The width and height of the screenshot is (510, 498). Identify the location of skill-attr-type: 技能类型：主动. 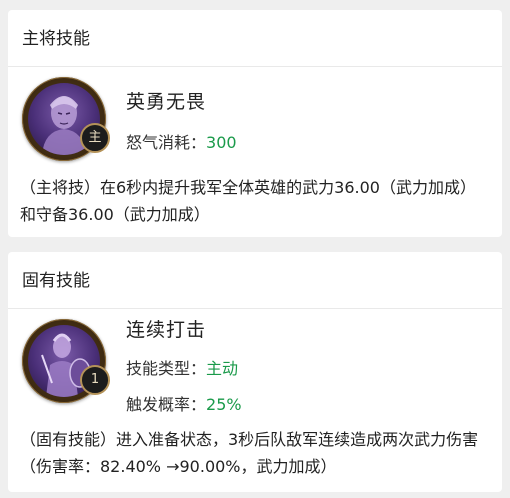
(182, 367).